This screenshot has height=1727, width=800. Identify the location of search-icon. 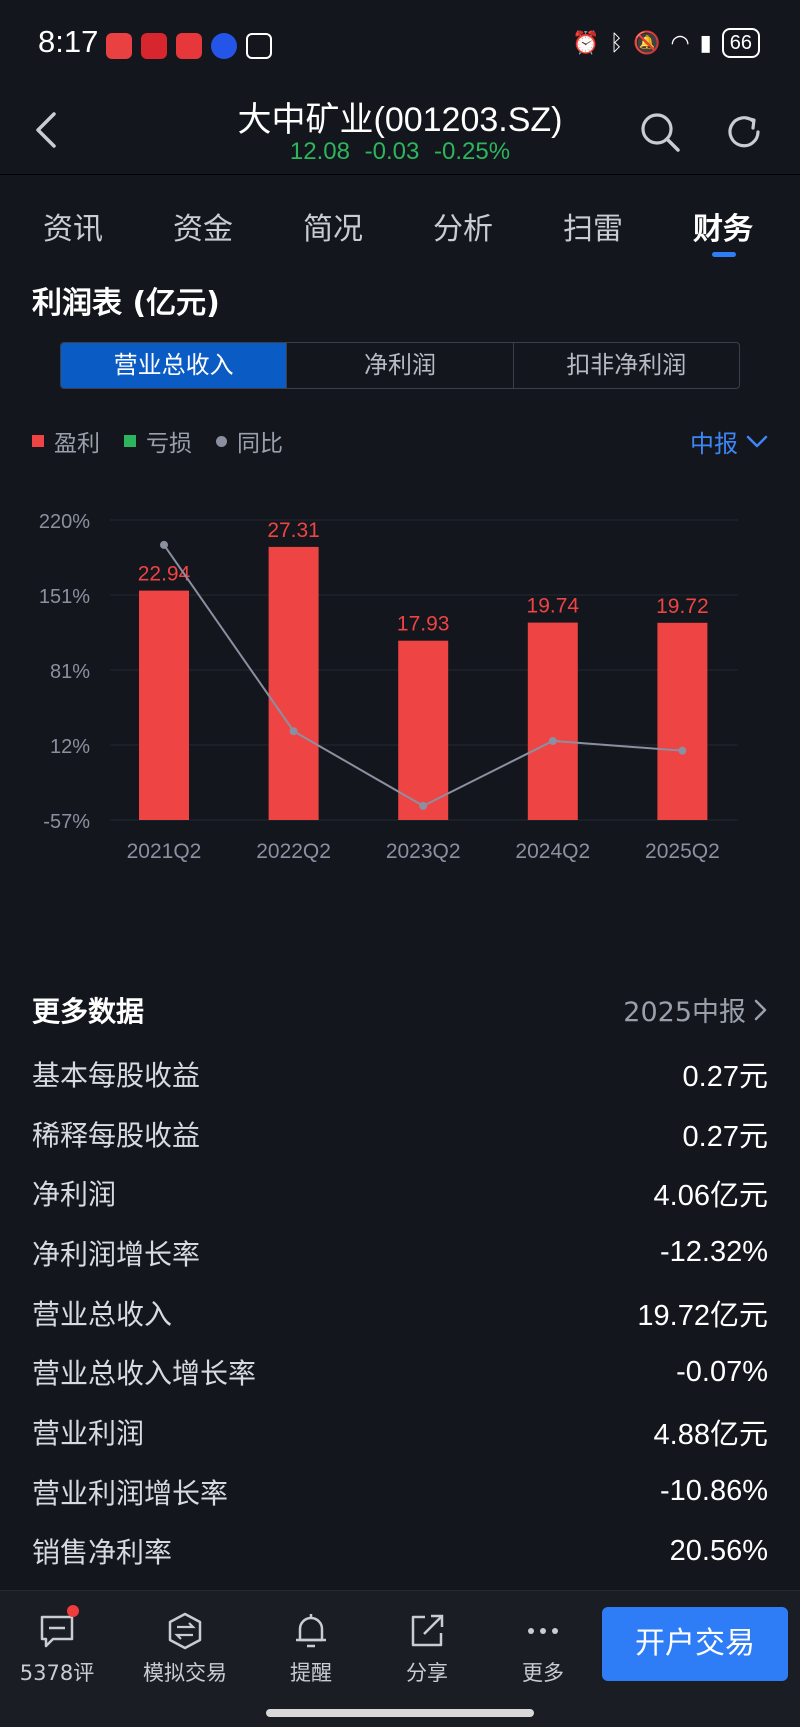
(660, 132).